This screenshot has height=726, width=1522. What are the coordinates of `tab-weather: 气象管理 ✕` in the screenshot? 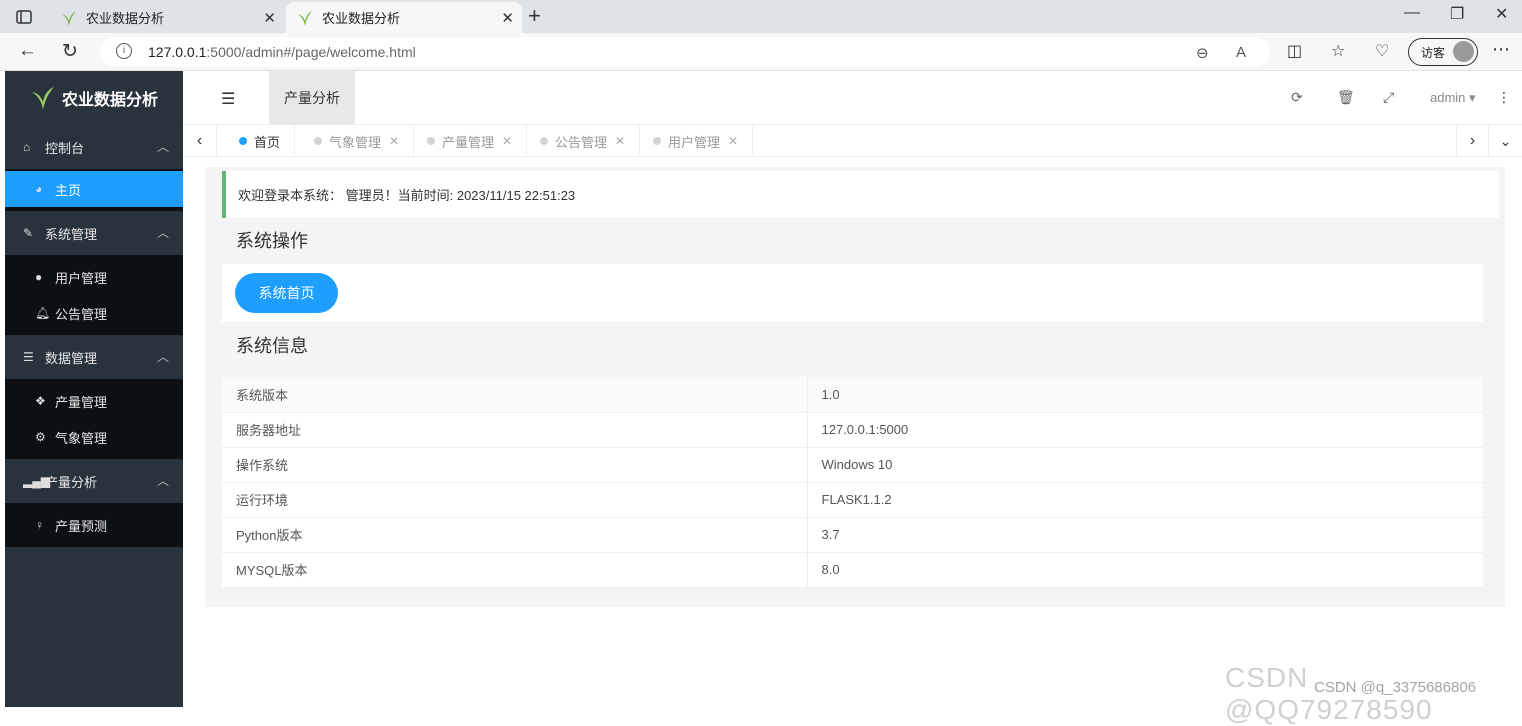 It's located at (357, 141).